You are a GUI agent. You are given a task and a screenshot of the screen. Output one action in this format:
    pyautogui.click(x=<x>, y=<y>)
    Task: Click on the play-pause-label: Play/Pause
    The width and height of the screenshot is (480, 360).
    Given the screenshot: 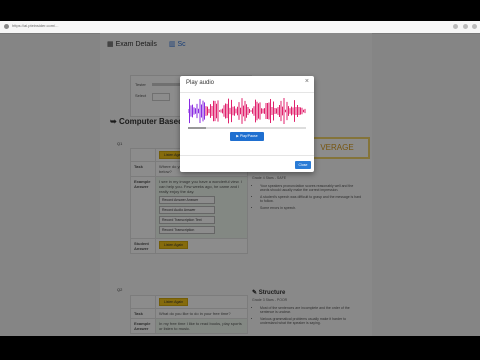 What is the action you would take?
    pyautogui.click(x=248, y=136)
    